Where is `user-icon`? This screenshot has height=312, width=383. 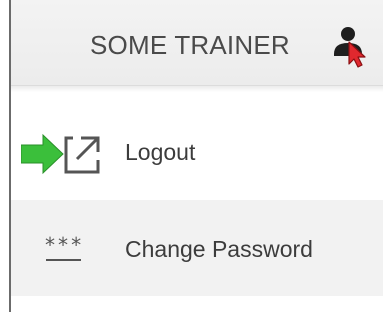 user-icon is located at coordinates (352, 46).